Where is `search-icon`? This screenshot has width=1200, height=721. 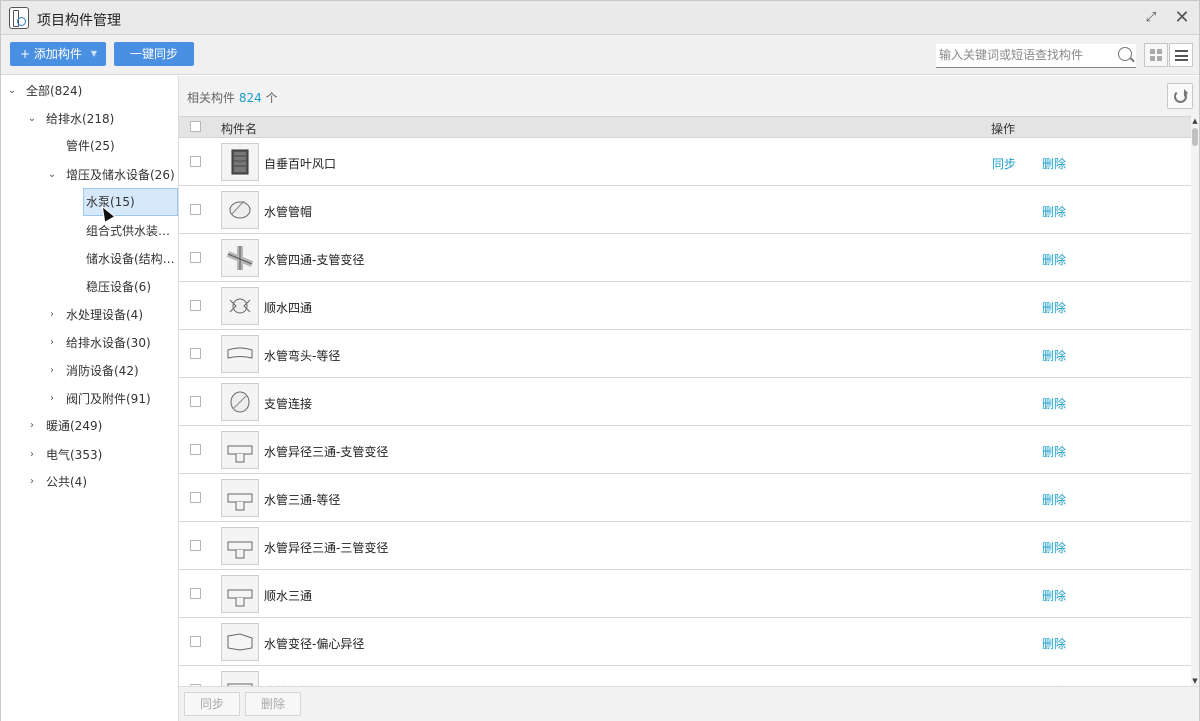 search-icon is located at coordinates (1125, 54).